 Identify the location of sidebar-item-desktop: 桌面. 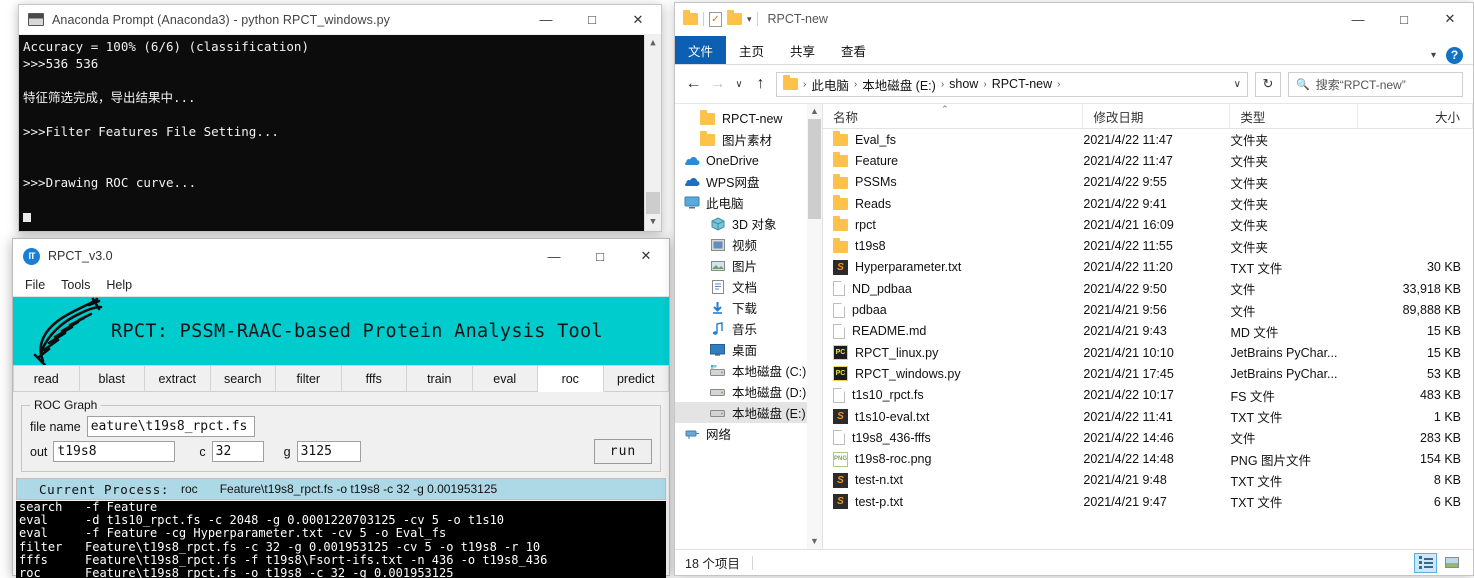
(748, 349).